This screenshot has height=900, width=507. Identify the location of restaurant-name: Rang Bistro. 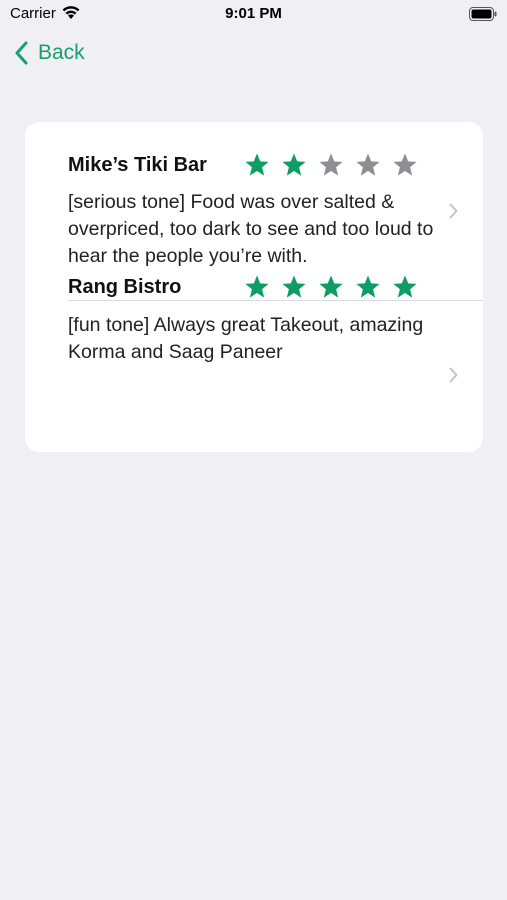
(125, 287).